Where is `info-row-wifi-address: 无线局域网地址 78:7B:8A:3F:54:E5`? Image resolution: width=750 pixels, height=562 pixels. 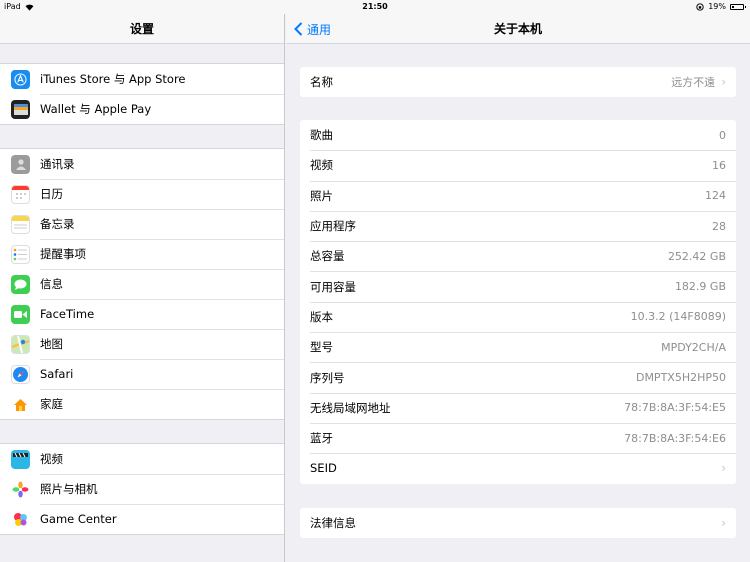 info-row-wifi-address: 无线局域网地址 78:7B:8A:3F:54:E5 is located at coordinates (518, 407).